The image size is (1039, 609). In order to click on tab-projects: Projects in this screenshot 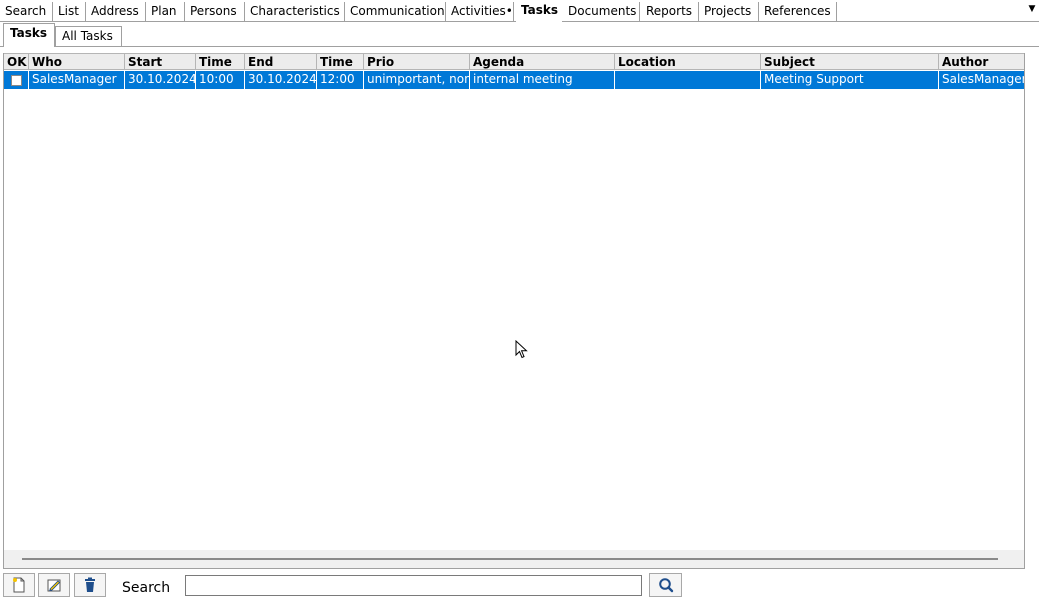, I will do `click(729, 11)`.